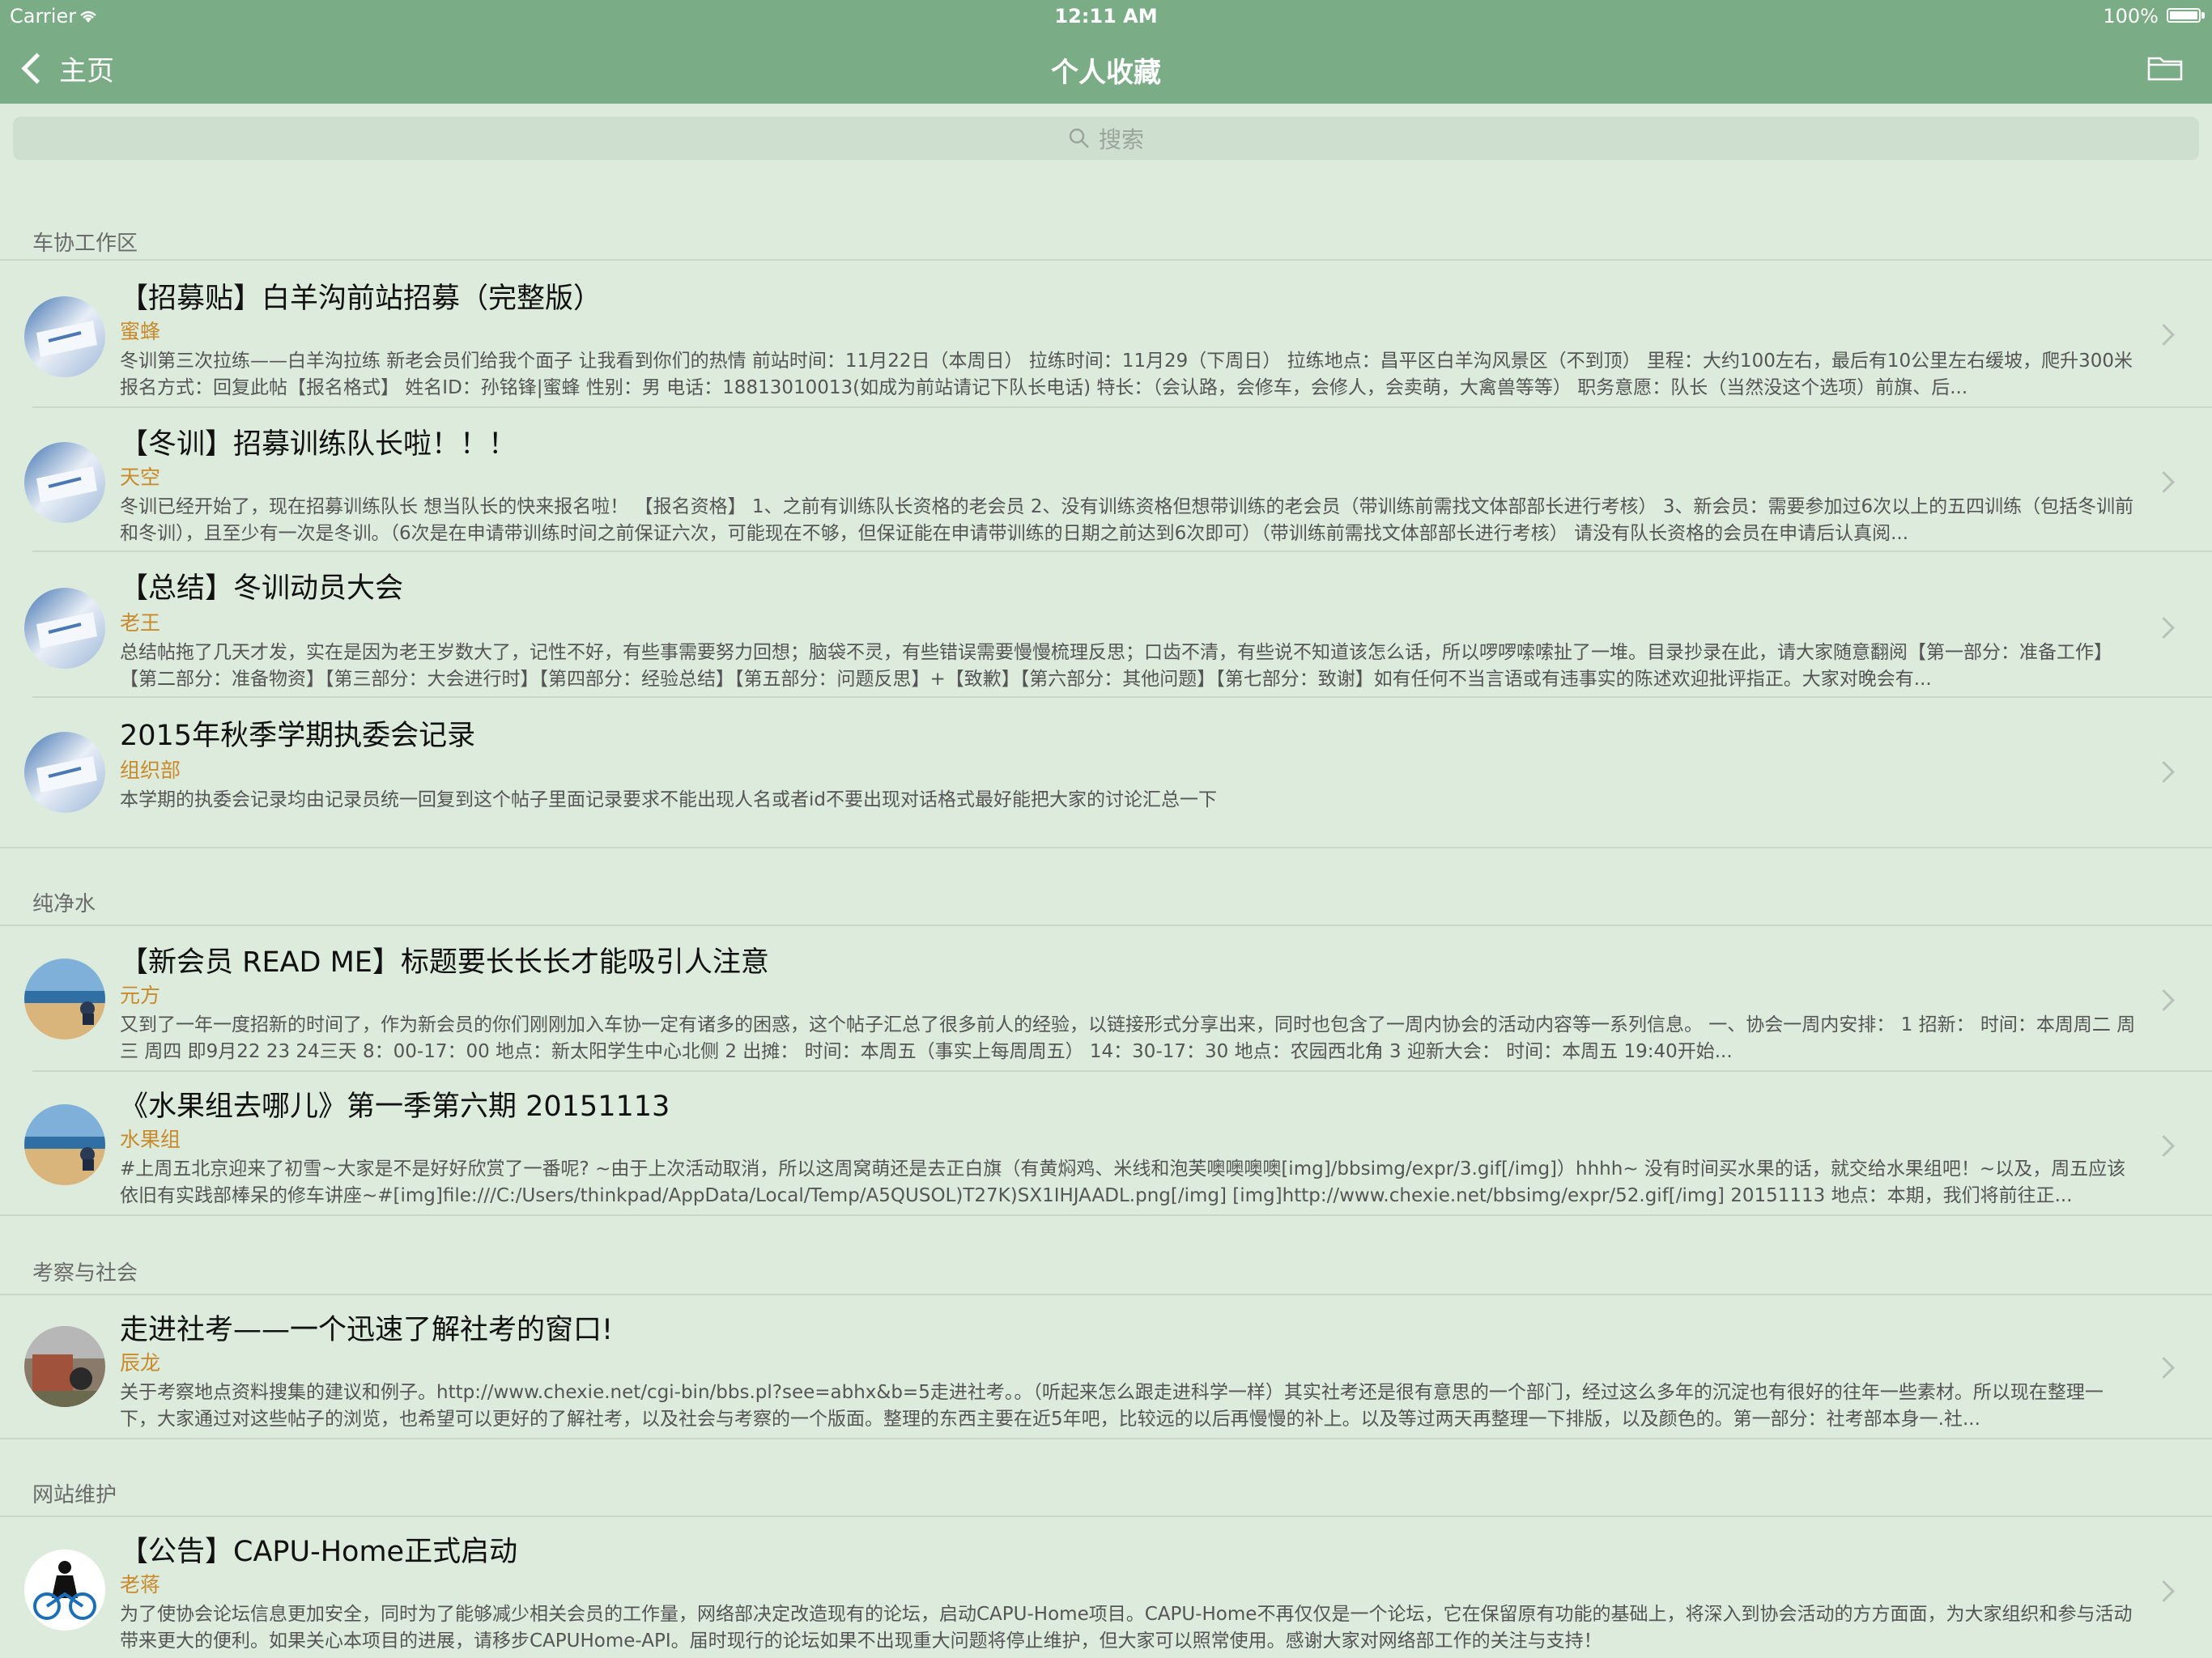 This screenshot has width=2212, height=1658. I want to click on row-title: 【冬训】招募训练队长啦！！！, so click(318, 444).